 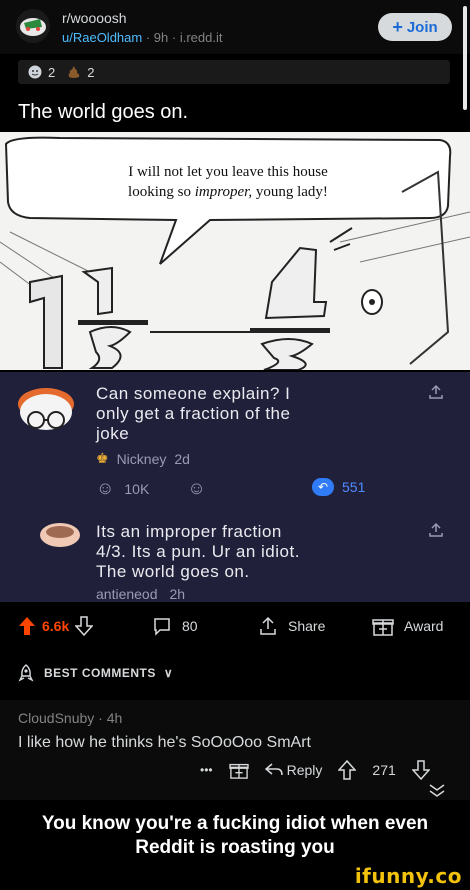 What do you see at coordinates (114, 718) in the screenshot?
I see `comment-time: 4h` at bounding box center [114, 718].